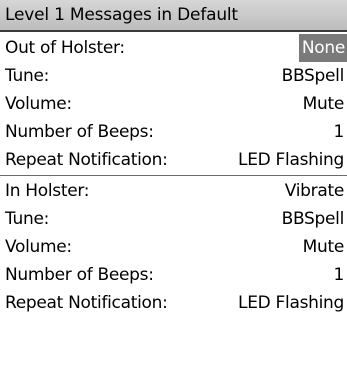  I want to click on out-of-holster-row: Out of Holster: None, so click(173, 48).